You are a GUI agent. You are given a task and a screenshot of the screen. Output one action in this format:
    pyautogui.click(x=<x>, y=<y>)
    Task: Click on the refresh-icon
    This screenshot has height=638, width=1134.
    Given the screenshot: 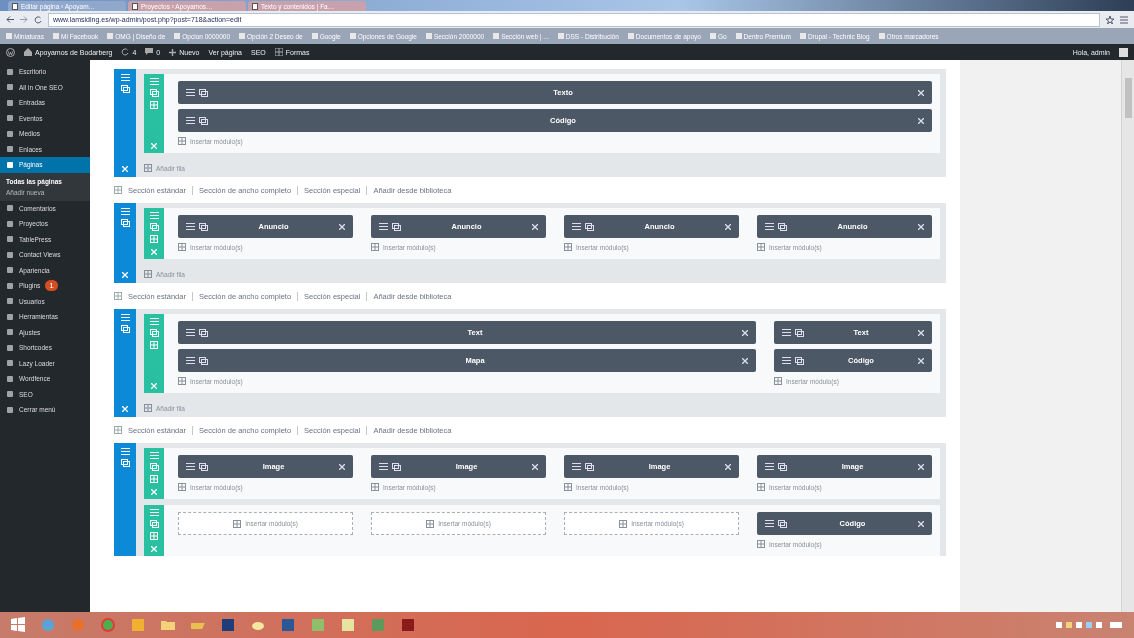 What is the action you would take?
    pyautogui.click(x=125, y=52)
    